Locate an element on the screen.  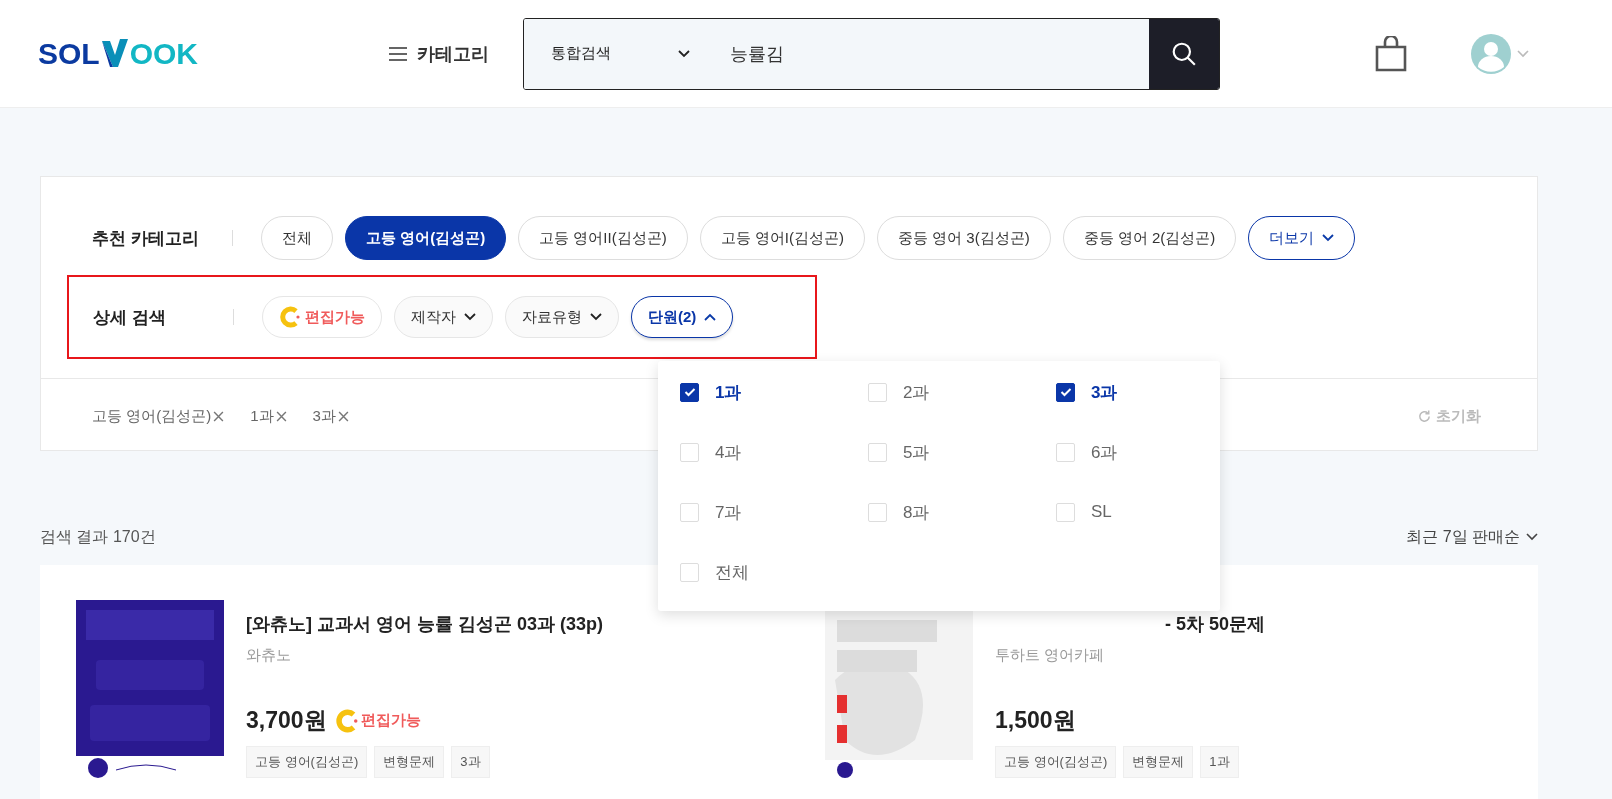
avatar-icon is located at coordinates (1491, 53).